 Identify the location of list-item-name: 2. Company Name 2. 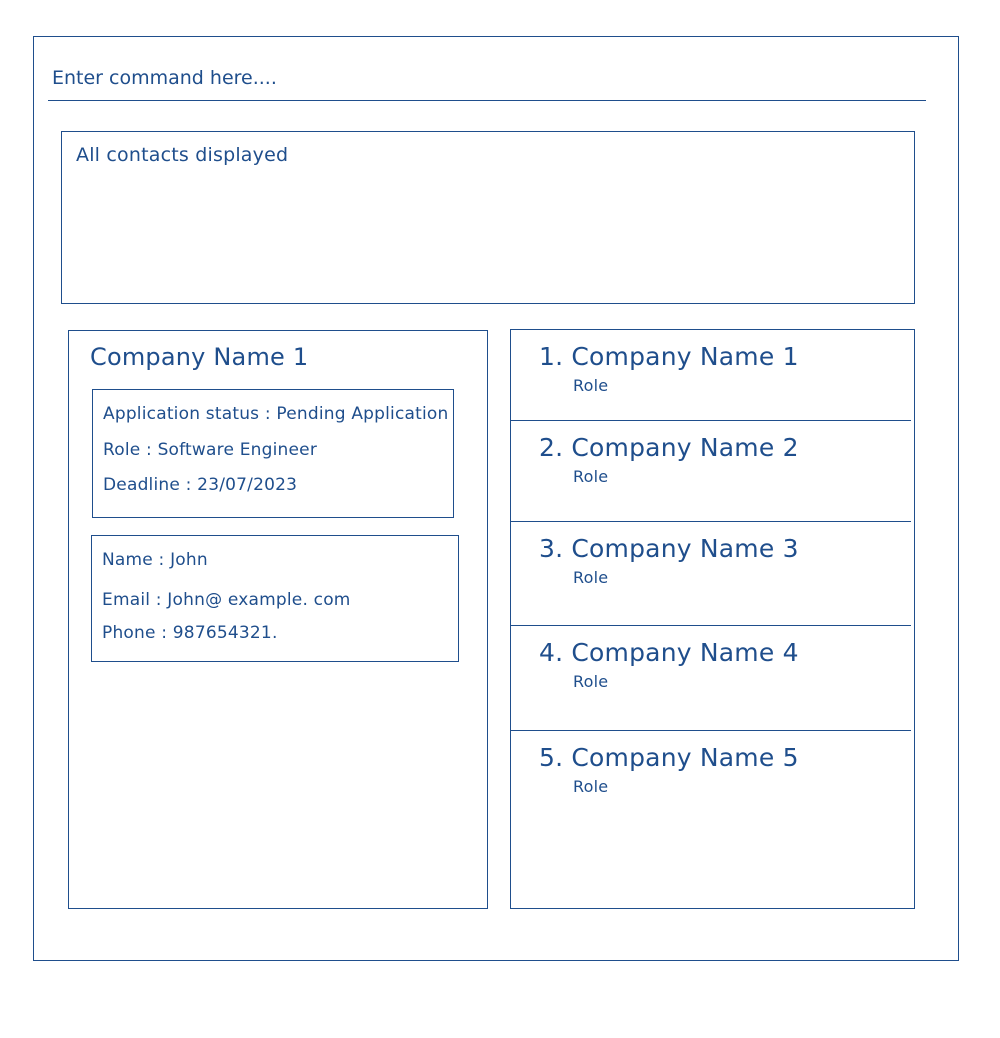
(669, 447).